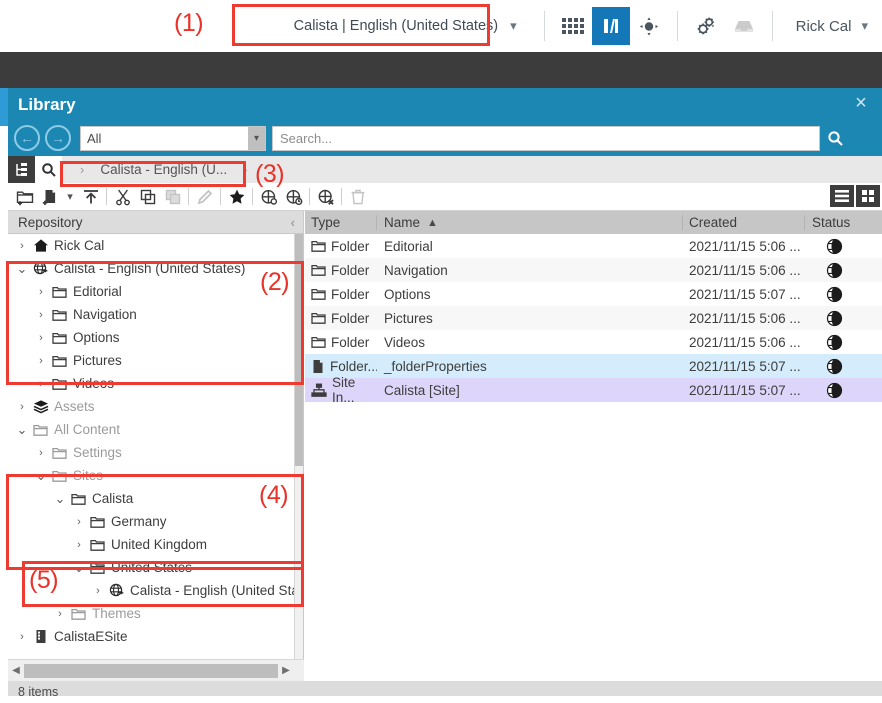 Image resolution: width=882 pixels, height=703 pixels. I want to click on cell-name: Calista [Site], so click(530, 390).